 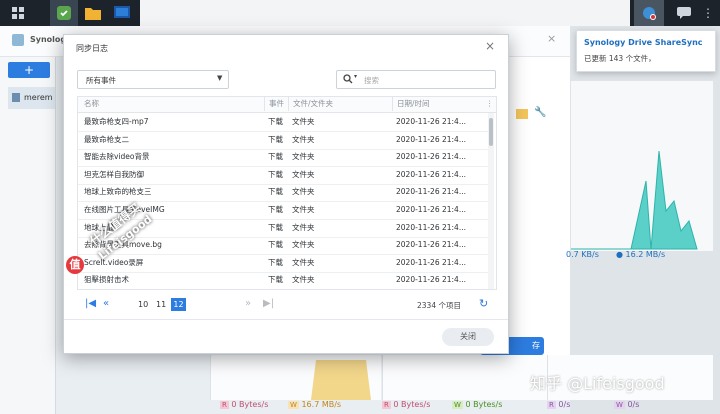 I want to click on dialog-title: 同步日志, so click(x=92, y=48).